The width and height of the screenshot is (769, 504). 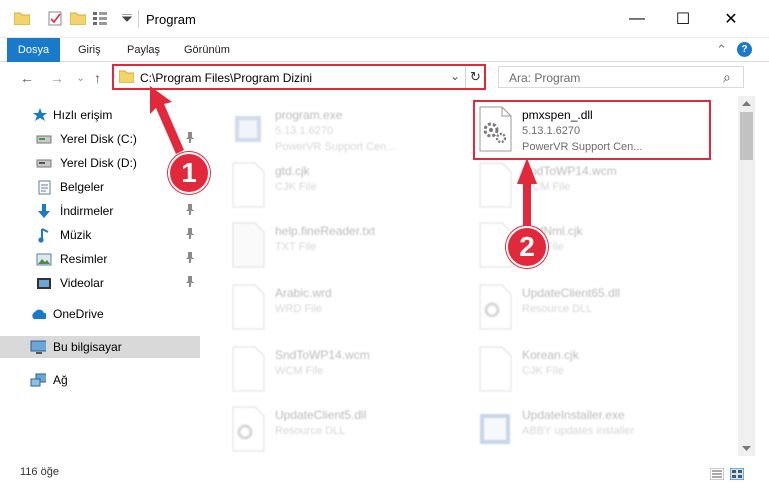 I want to click on arrow-to-address-bar, so click(x=167, y=120).